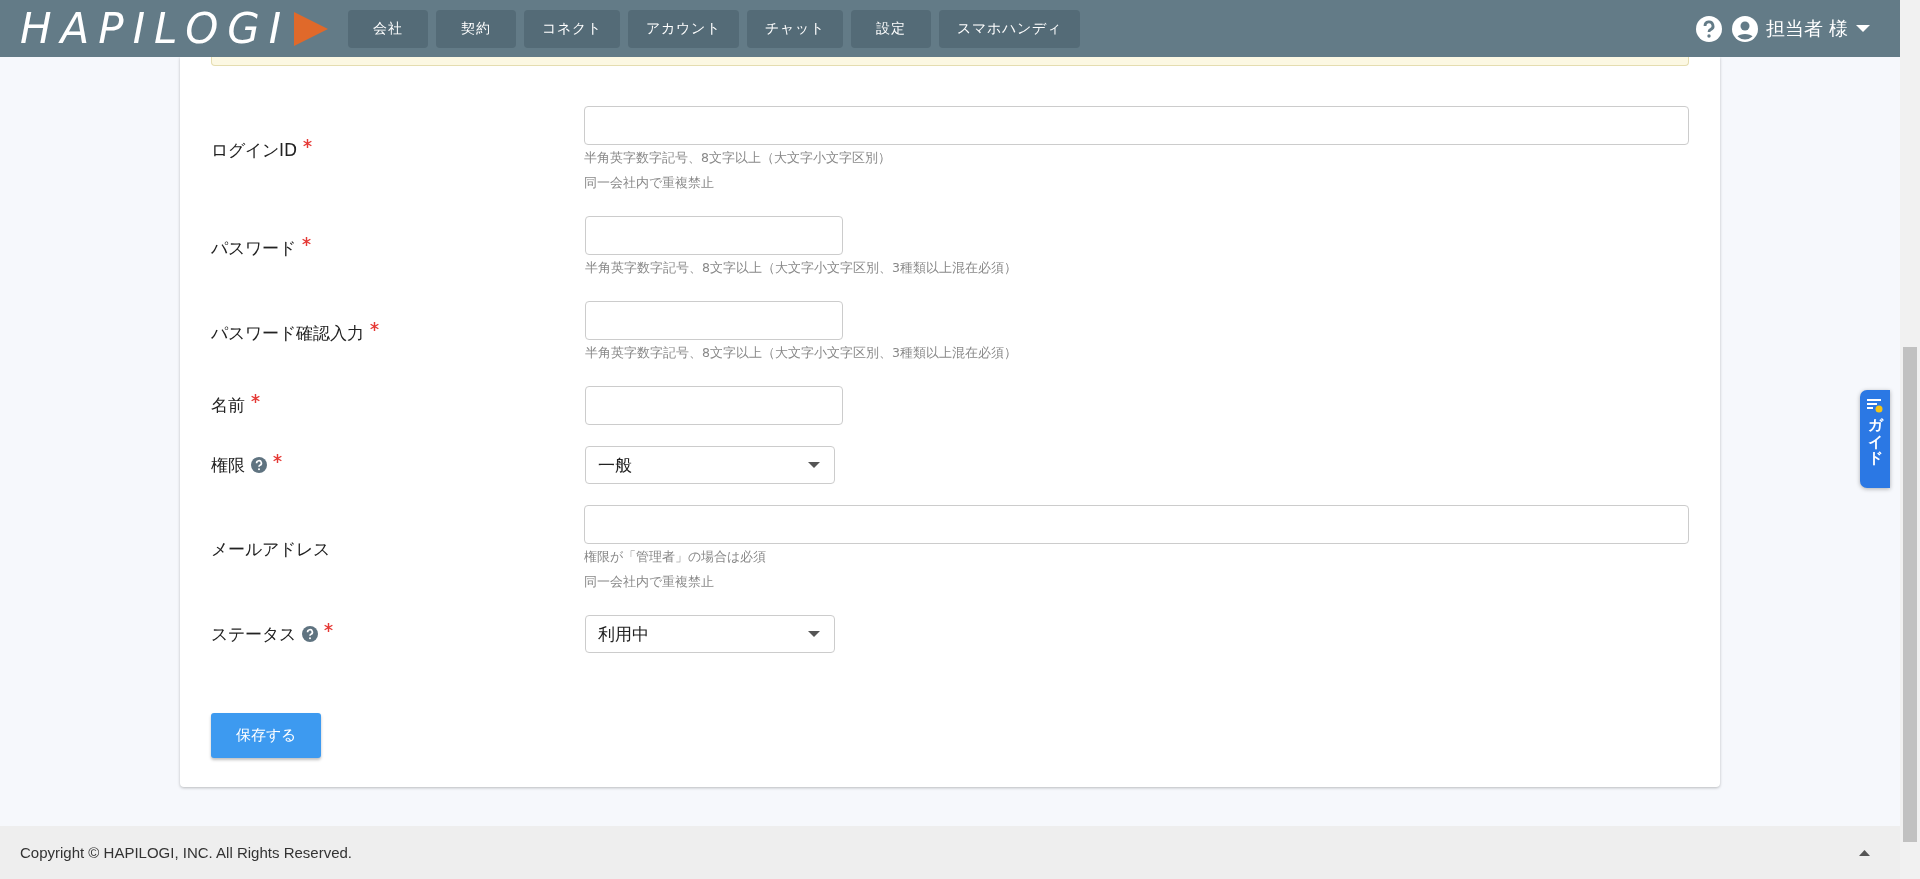 This screenshot has height=879, width=1920. Describe the element at coordinates (795, 28) in the screenshot. I see `nav-button: チャット` at that location.